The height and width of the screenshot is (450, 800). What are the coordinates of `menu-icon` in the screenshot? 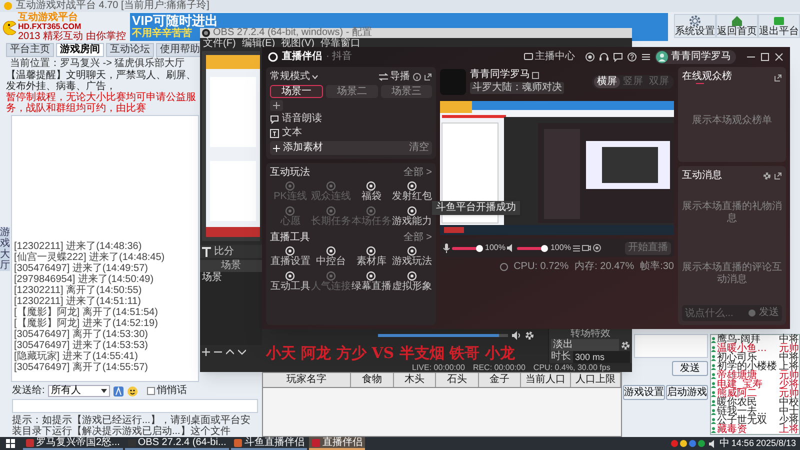 It's located at (646, 57).